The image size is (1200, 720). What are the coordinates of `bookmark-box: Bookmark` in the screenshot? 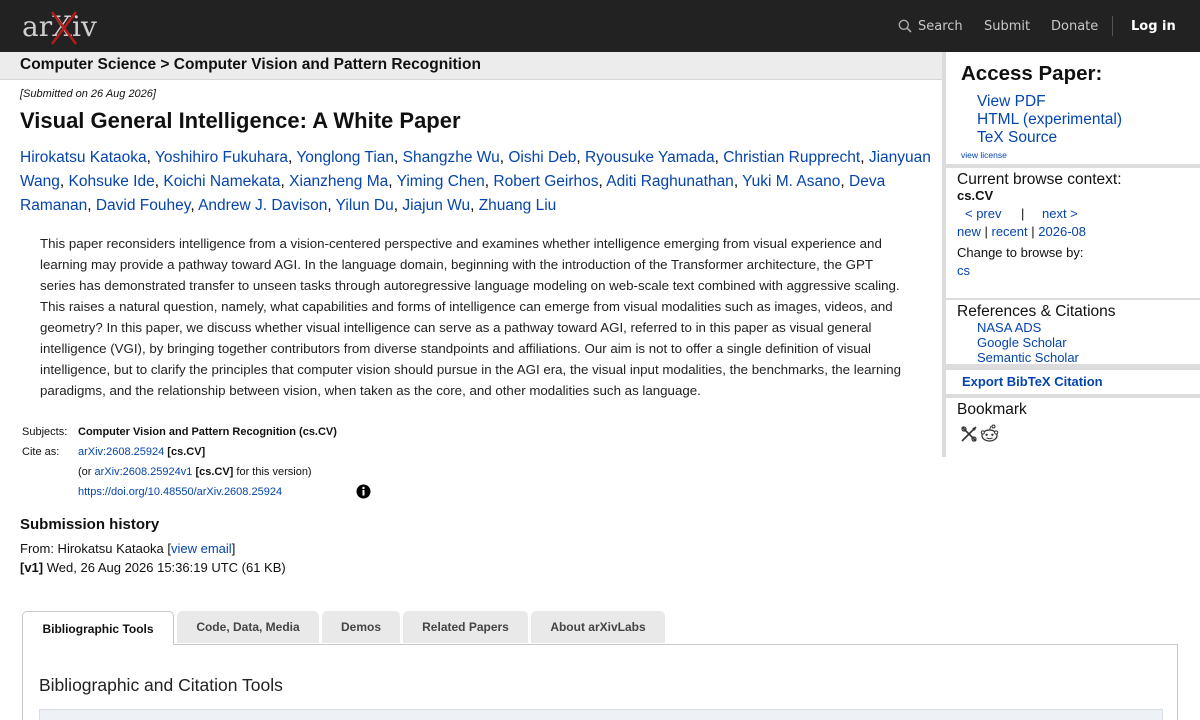 It's located at (1073, 427).